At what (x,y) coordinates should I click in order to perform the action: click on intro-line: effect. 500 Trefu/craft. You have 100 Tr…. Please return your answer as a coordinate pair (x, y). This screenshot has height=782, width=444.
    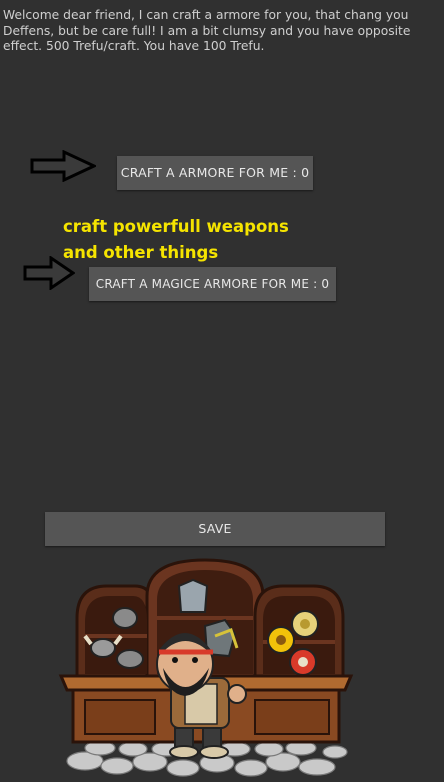
    Looking at the image, I should click on (134, 46).